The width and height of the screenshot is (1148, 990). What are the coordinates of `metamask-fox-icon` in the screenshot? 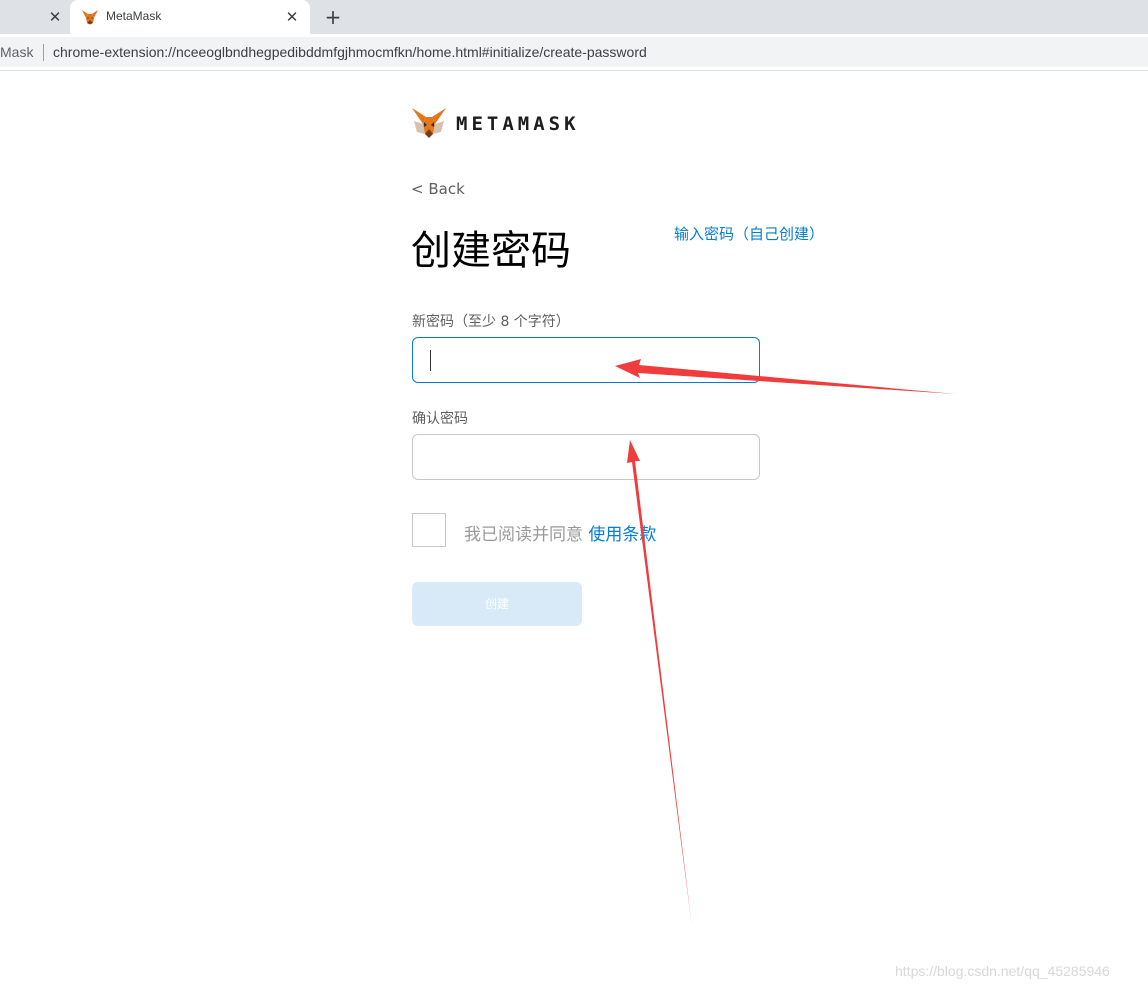 It's located at (429, 123).